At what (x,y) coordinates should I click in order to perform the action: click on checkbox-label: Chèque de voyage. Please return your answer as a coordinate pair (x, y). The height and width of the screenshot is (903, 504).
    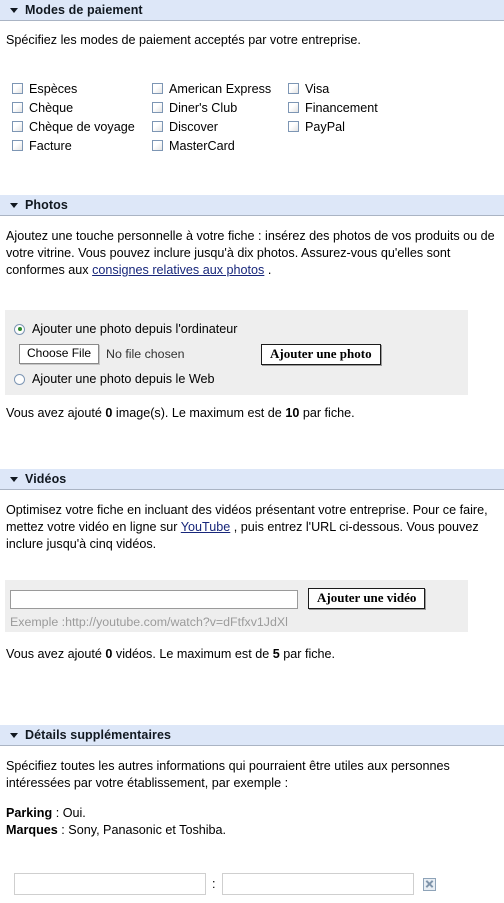
    Looking at the image, I should click on (82, 126).